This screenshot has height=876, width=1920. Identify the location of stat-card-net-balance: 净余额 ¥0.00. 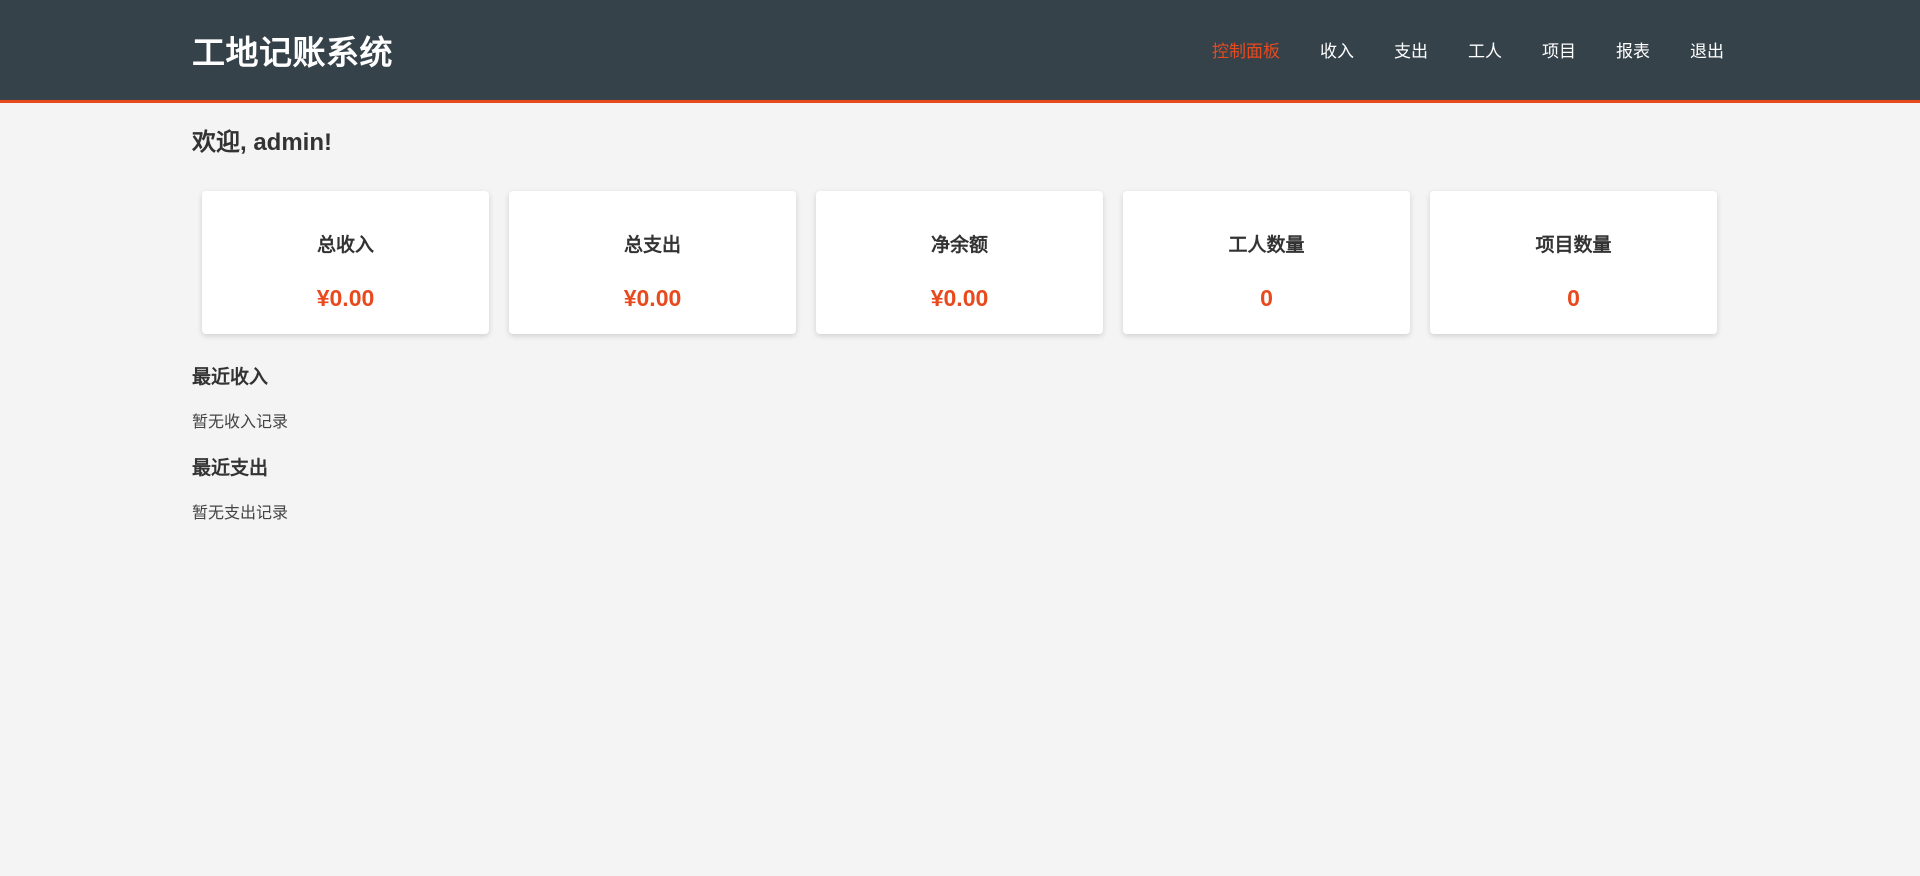
(959, 262).